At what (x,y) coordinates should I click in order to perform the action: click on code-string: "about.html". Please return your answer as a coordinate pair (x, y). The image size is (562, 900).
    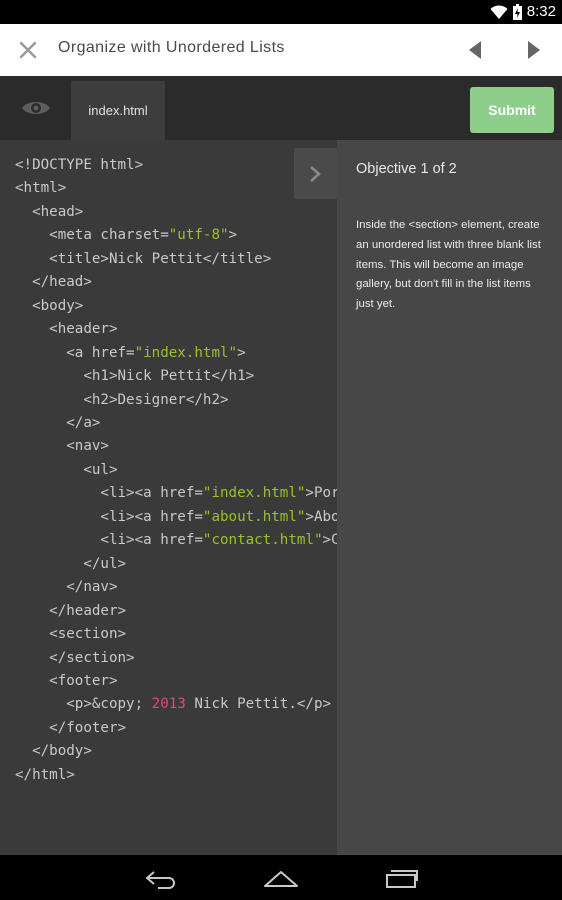
    Looking at the image, I should click on (254, 516).